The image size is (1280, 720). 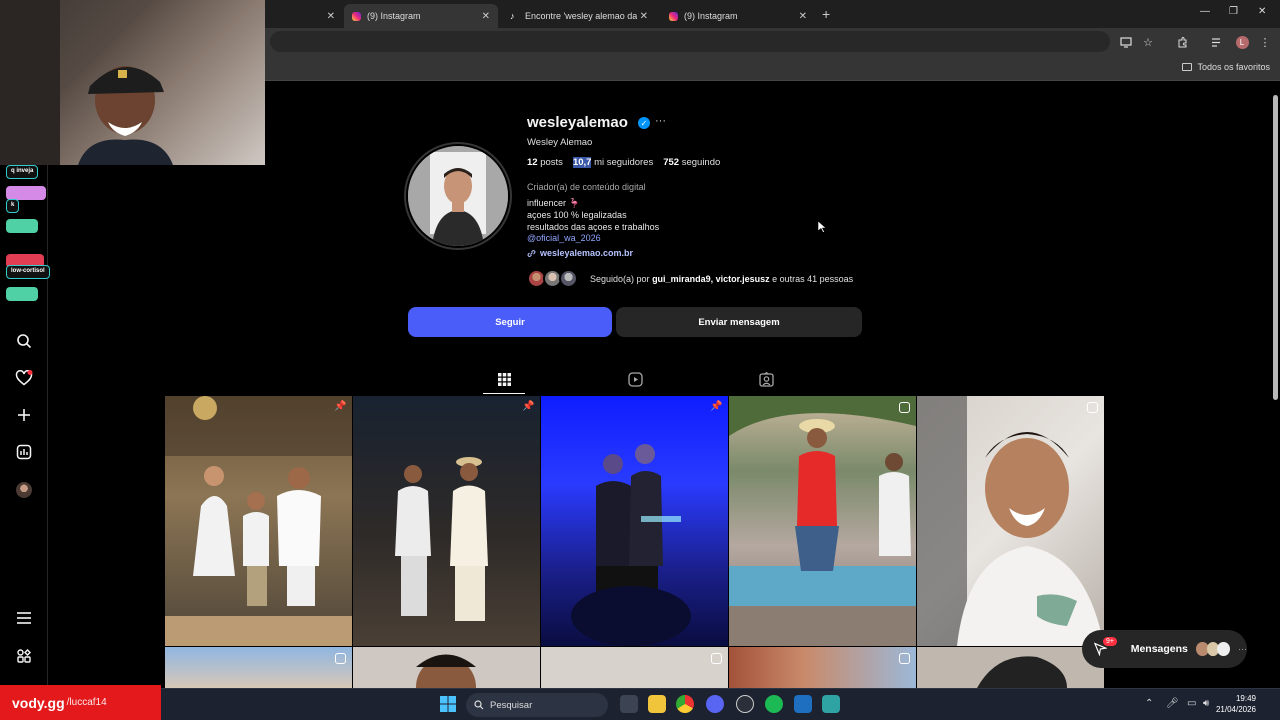 I want to click on profile-stats: 12 posts 10,7 mi seguidores 752 seguindo, so click(x=623, y=162).